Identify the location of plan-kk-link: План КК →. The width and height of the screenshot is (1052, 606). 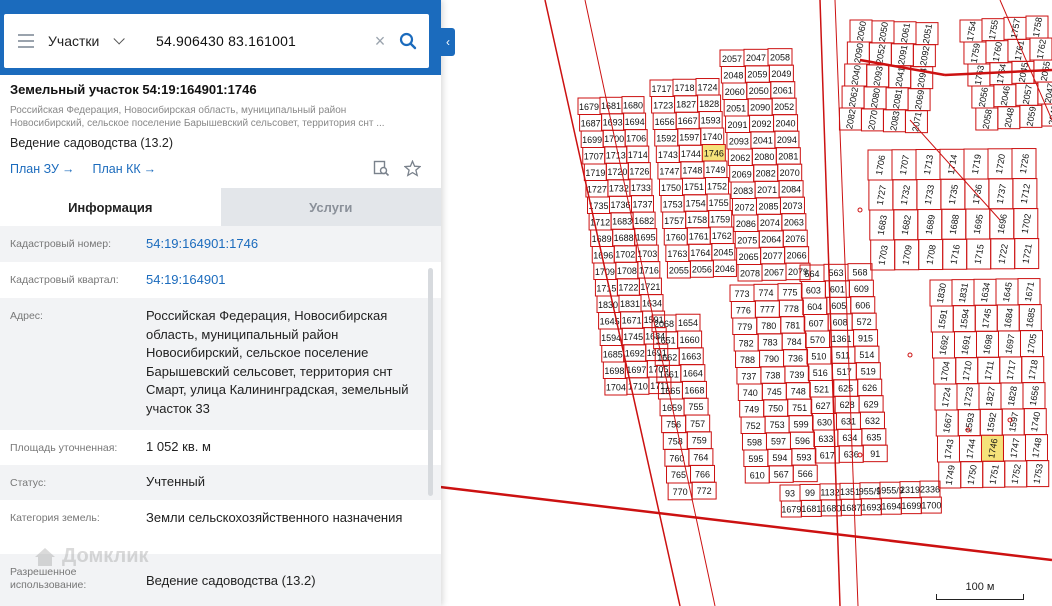
(124, 169).